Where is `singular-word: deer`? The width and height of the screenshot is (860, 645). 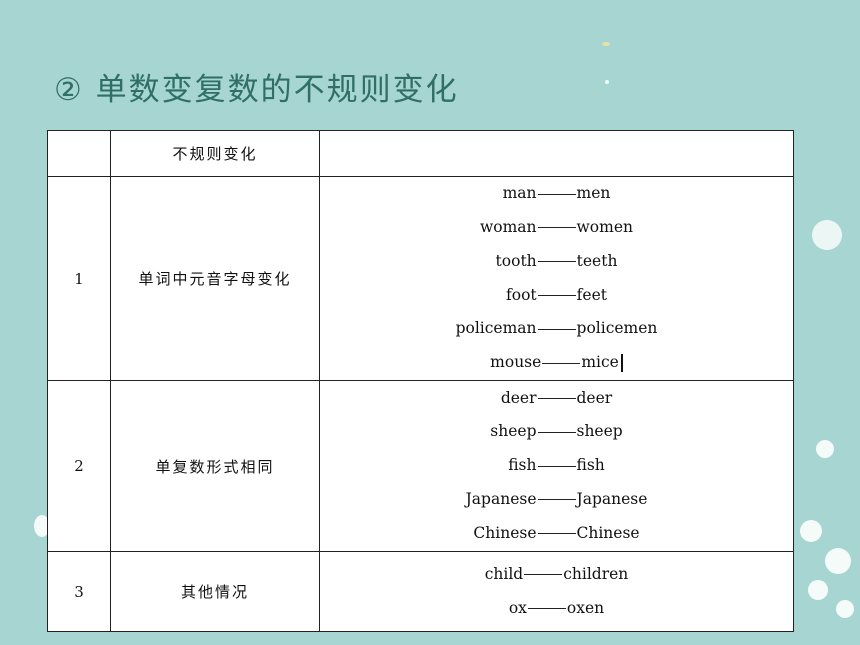
singular-word: deer is located at coordinates (518, 397).